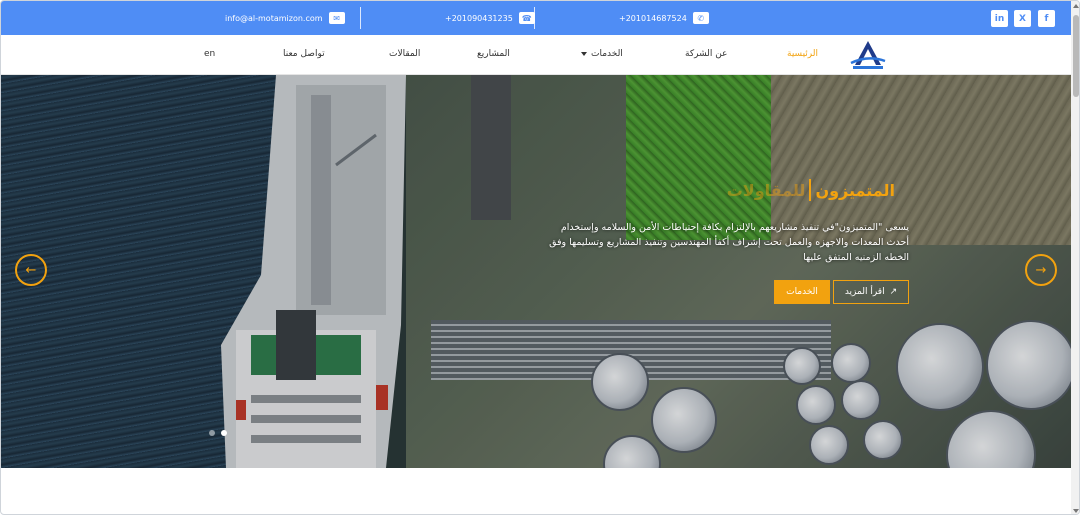  I want to click on caret-down-icon, so click(584, 53).